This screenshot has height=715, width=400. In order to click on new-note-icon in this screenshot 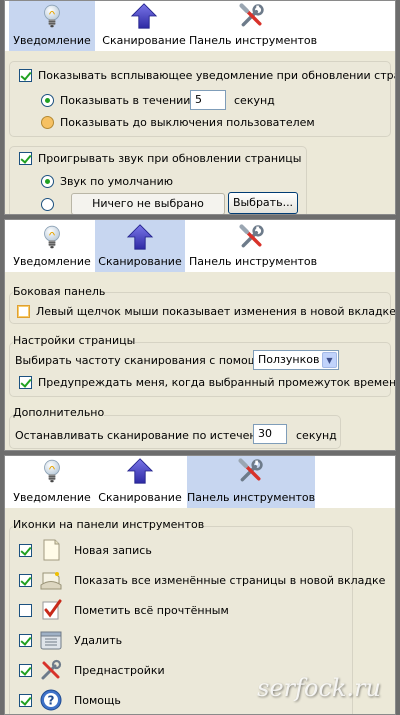, I will do `click(51, 550)`.